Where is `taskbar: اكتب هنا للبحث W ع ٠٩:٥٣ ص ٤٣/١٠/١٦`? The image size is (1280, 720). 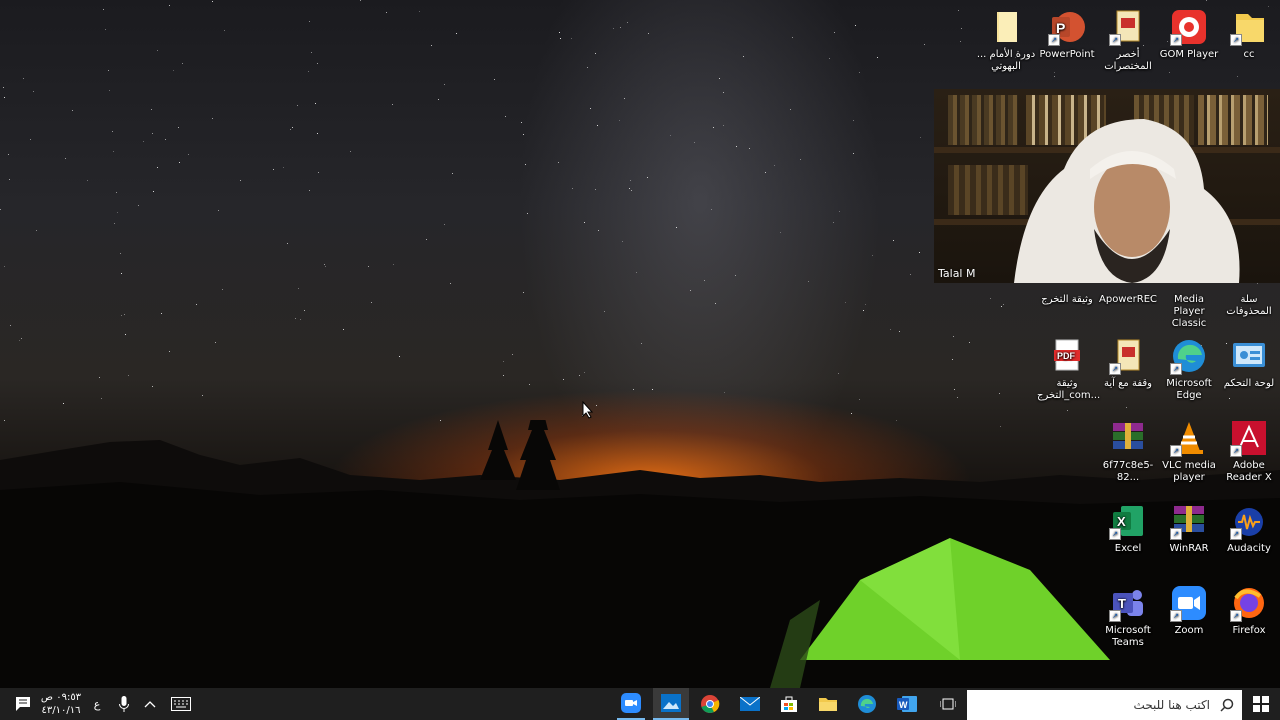 taskbar: اكتب هنا للبحث W ع ٠٩:٥٣ ص ٤٣/١٠/١٦ is located at coordinates (640, 704).